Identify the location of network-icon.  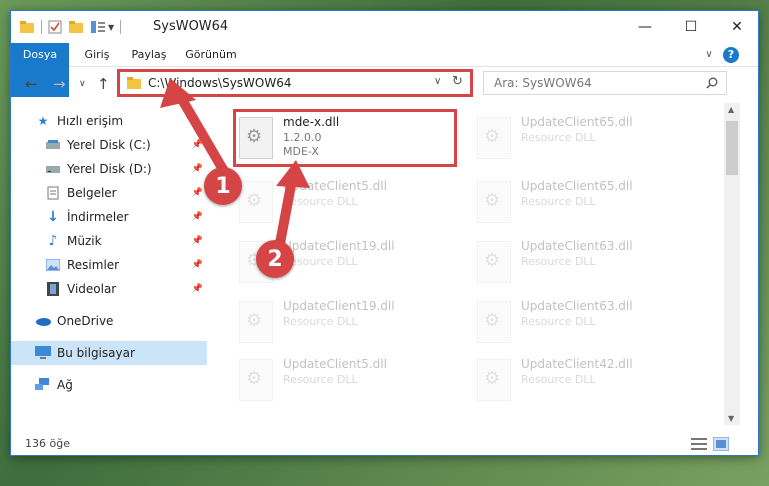
(43, 385).